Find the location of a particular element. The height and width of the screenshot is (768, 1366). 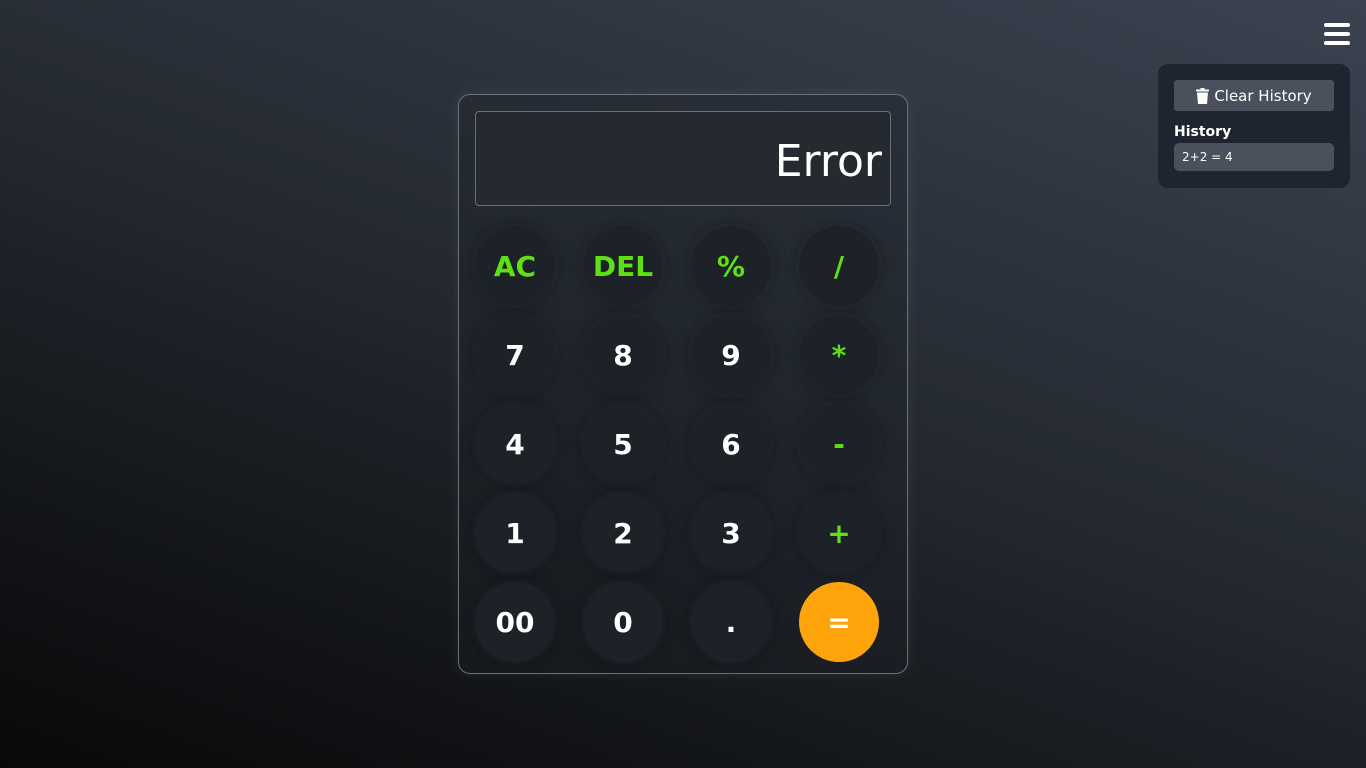

menu-button is located at coordinates (1337, 35).